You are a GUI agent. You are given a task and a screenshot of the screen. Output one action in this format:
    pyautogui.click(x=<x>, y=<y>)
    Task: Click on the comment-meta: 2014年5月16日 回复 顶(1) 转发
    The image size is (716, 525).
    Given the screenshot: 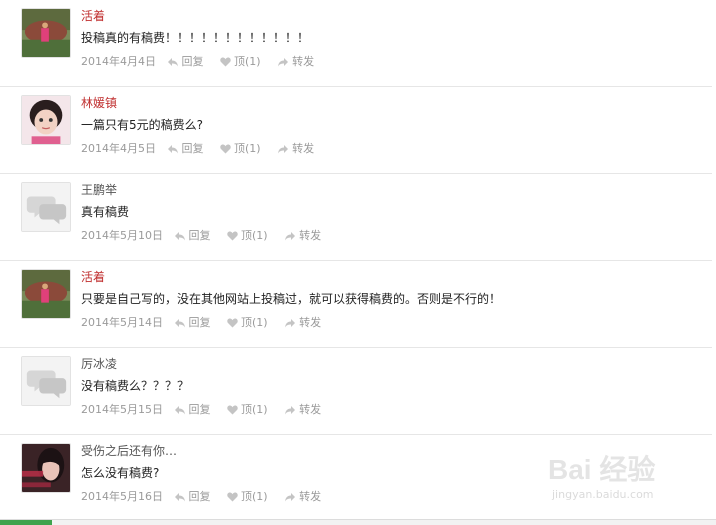 What is the action you would take?
    pyautogui.click(x=207, y=497)
    